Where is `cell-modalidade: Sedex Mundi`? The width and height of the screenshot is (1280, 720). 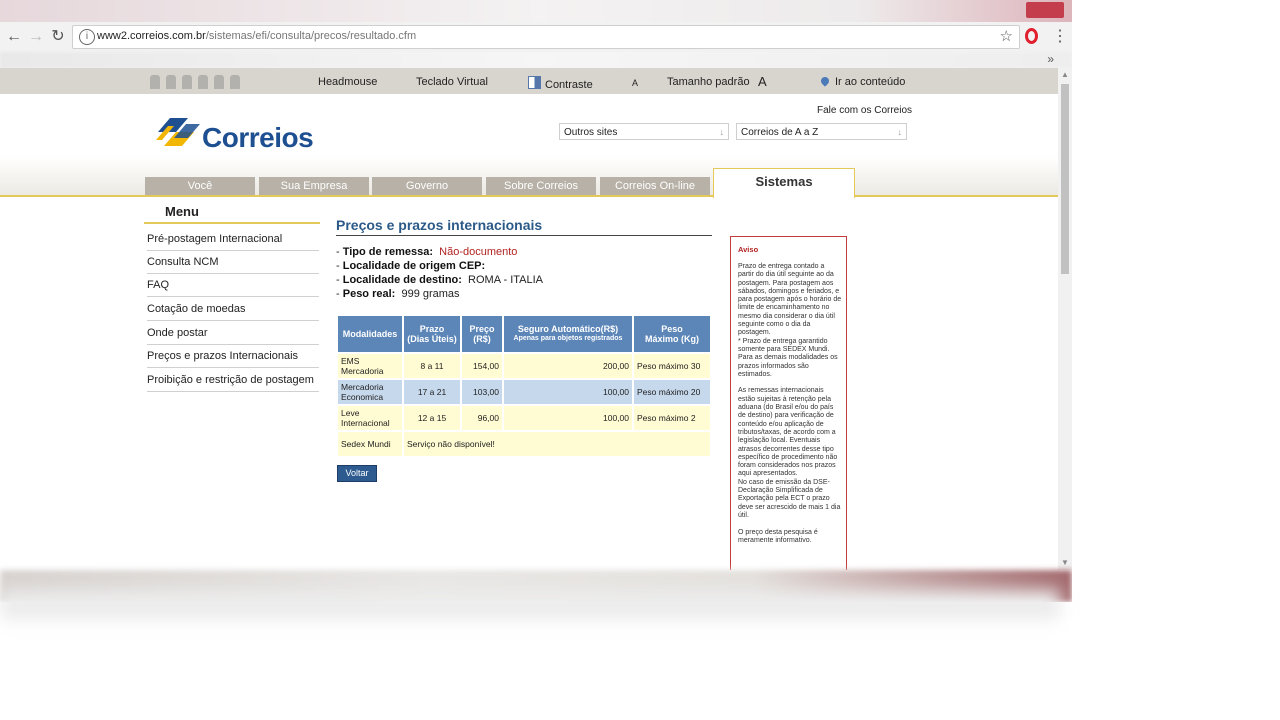
cell-modalidade: Sedex Mundi is located at coordinates (370, 444).